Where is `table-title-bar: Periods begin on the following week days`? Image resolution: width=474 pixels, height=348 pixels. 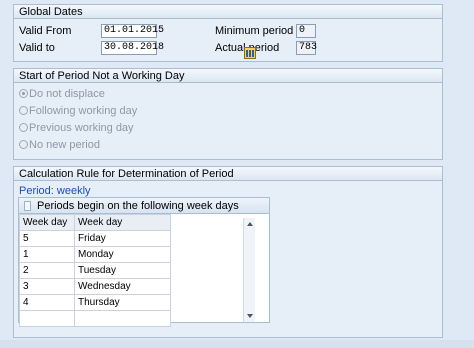 table-title-bar: Periods begin on the following week days is located at coordinates (144, 206).